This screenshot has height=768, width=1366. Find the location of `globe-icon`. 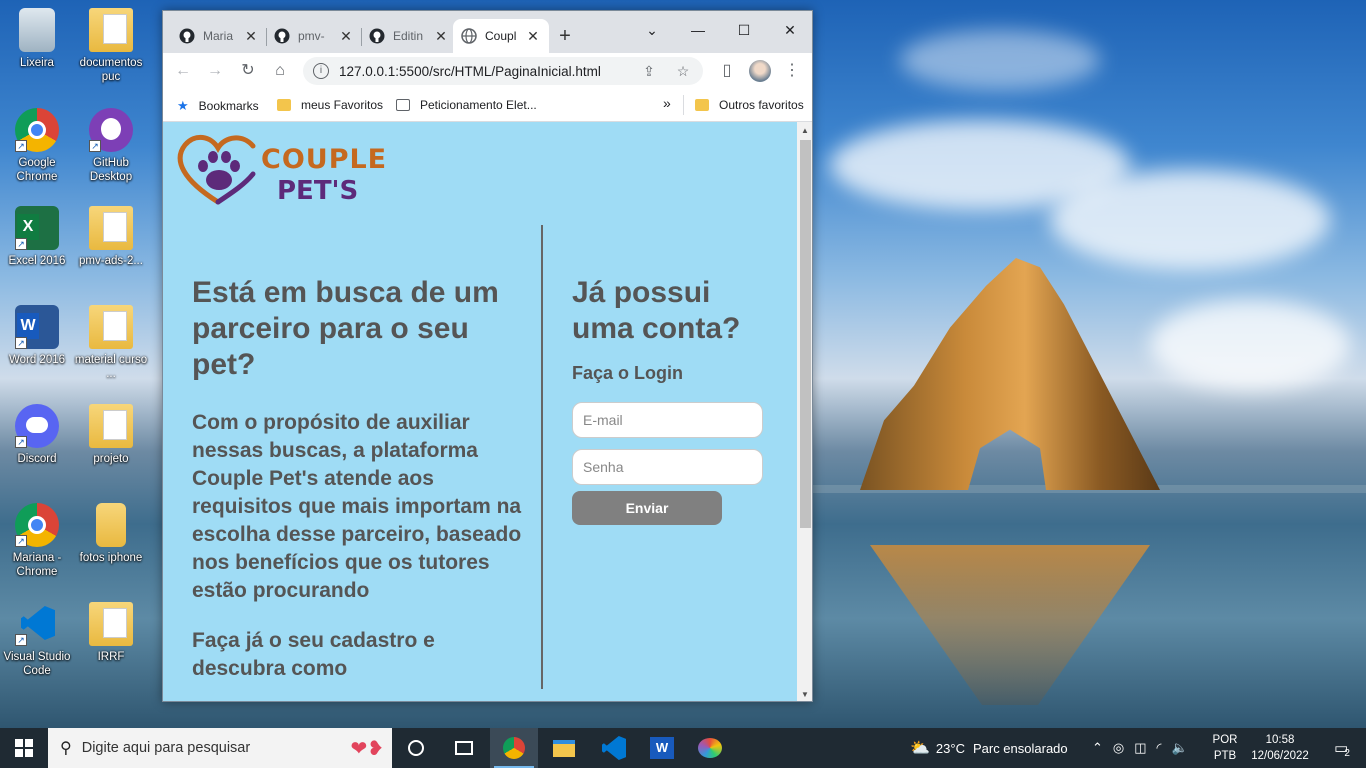

globe-icon is located at coordinates (469, 36).